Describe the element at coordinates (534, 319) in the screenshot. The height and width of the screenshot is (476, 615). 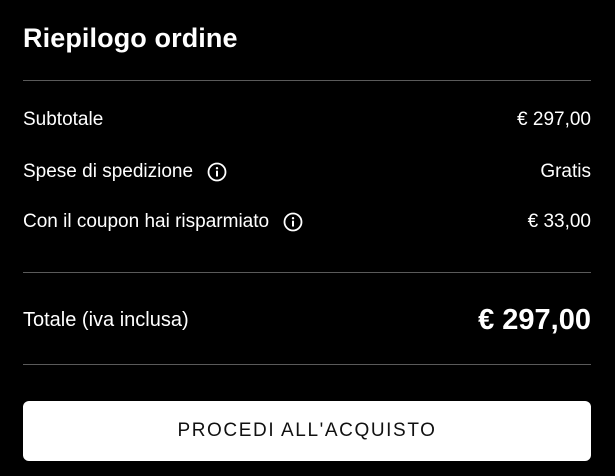
I see `total-value: € 297,00` at that location.